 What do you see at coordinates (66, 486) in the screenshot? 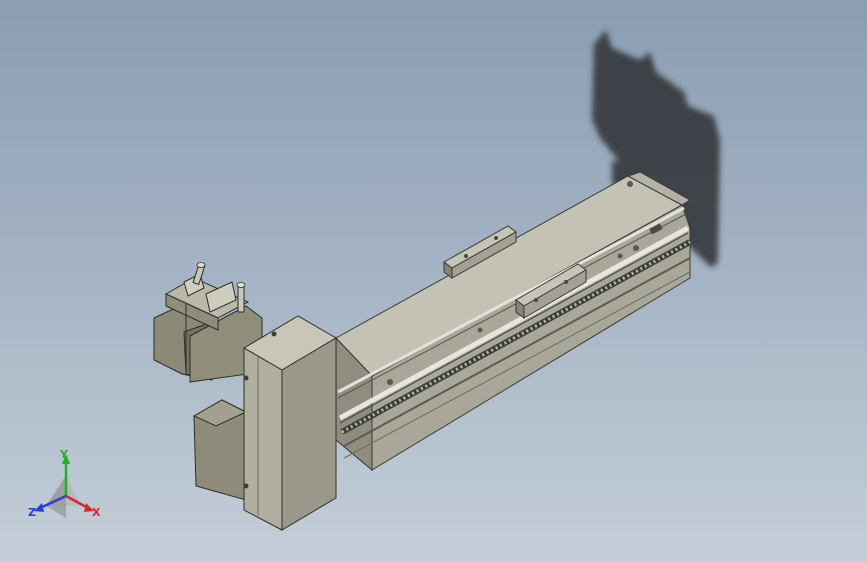
I see `orientation-triad: Y X Z` at bounding box center [66, 486].